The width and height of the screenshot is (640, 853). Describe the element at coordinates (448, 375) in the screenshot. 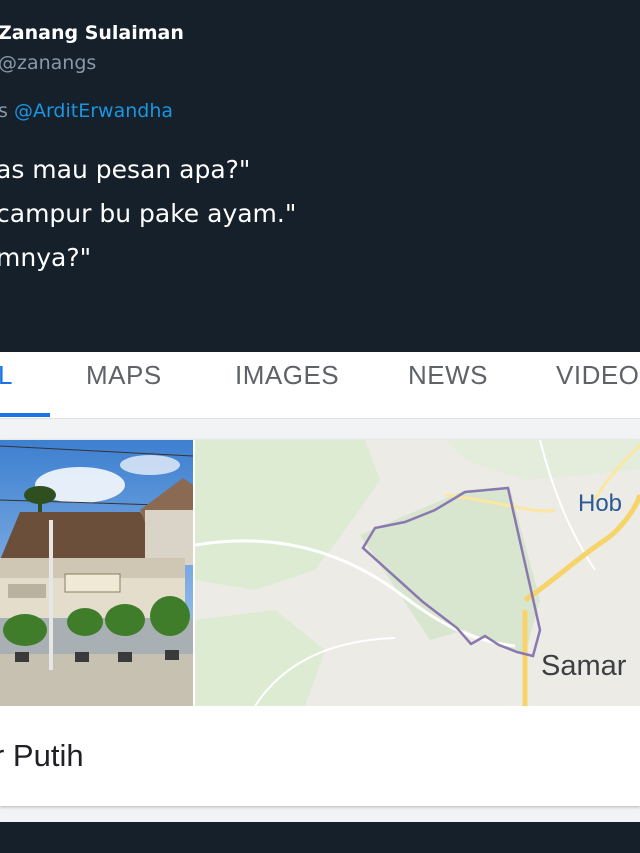

I see `tab-news: NEWS` at that location.